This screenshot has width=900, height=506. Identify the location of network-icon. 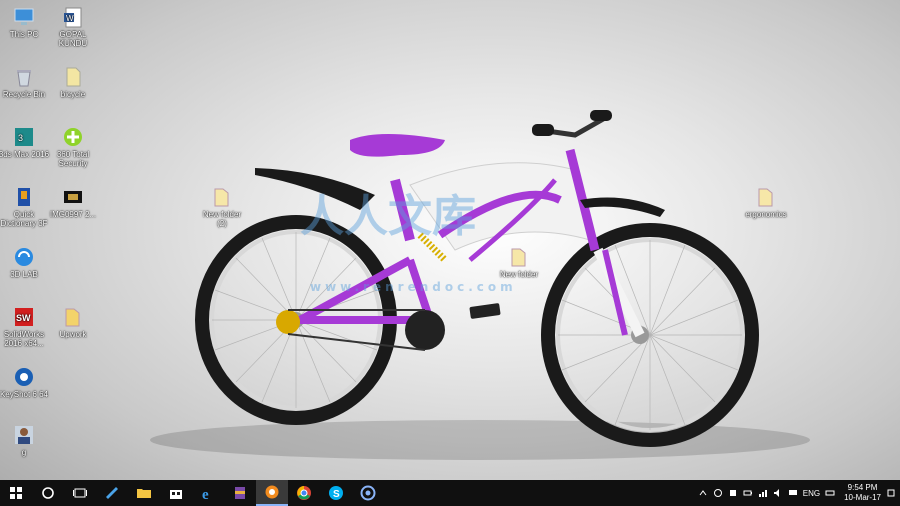
(763, 493).